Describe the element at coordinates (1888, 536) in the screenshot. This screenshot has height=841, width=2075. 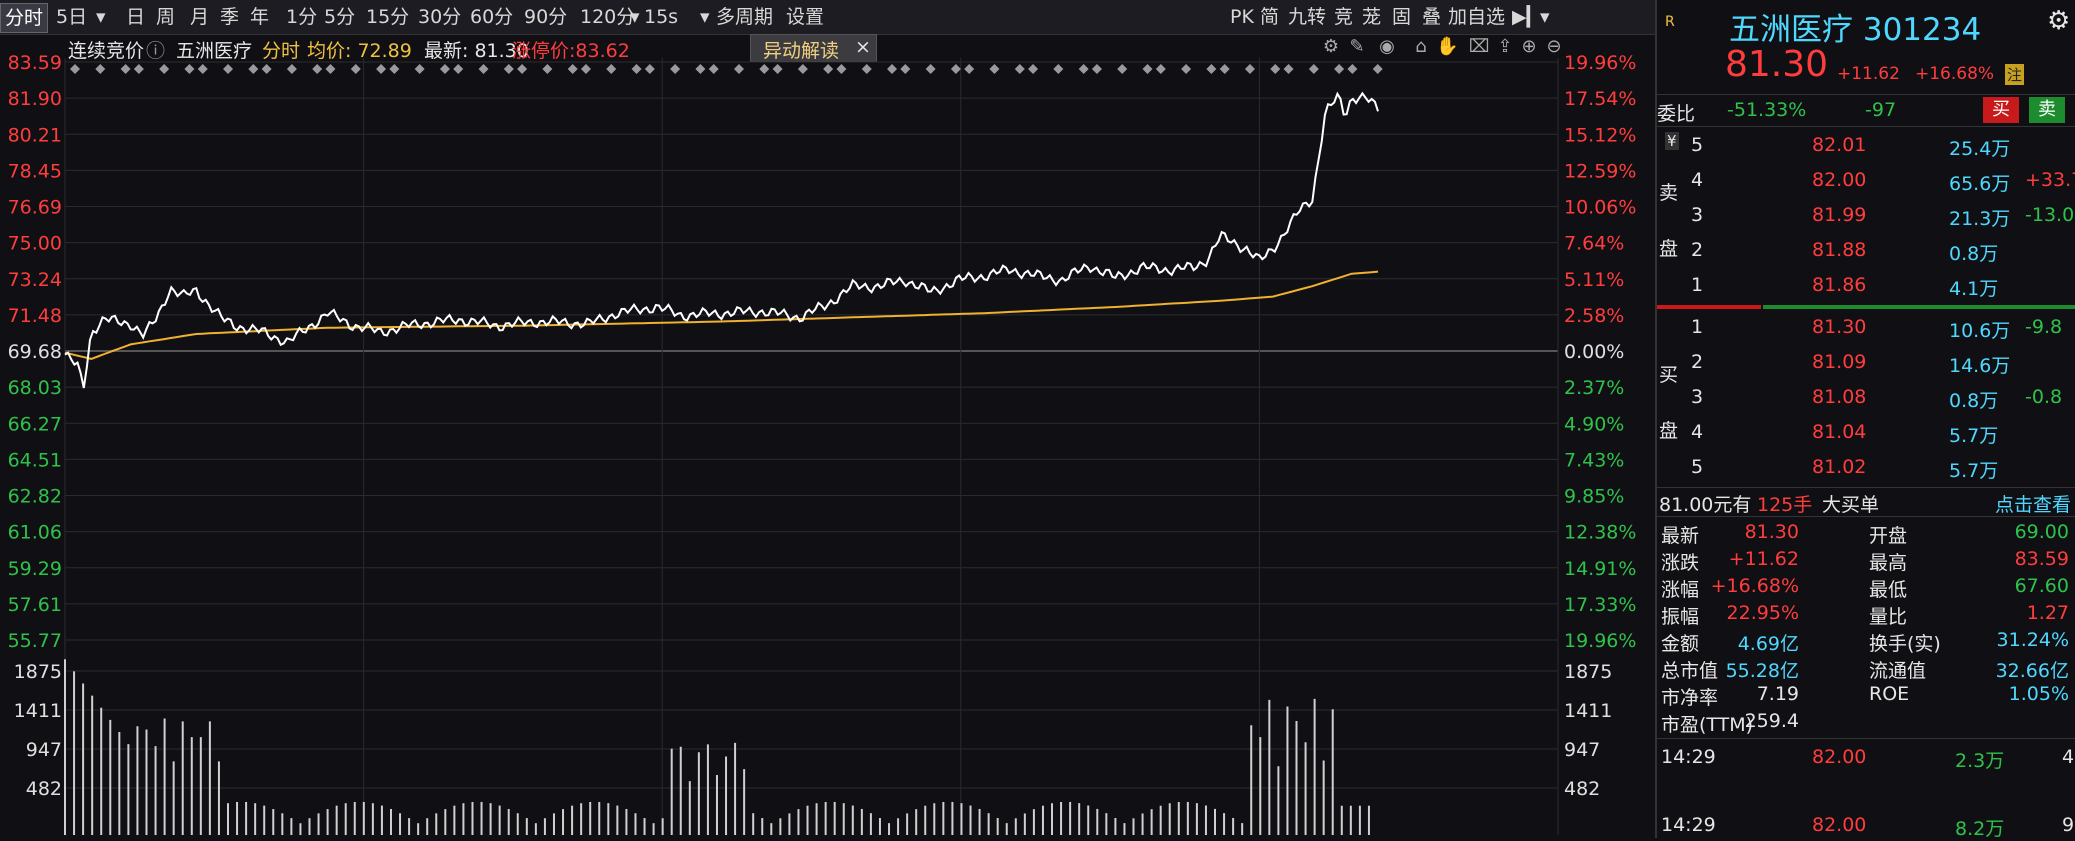
I see `stat-label: 开盘` at that location.